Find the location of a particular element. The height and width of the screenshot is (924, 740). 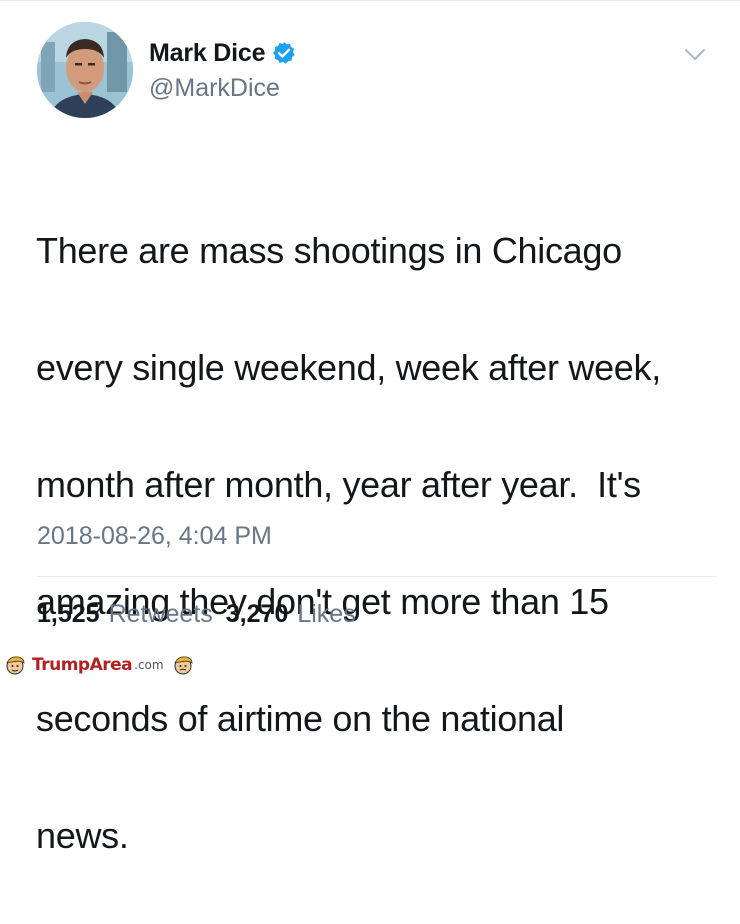

avatar-image is located at coordinates (85, 70).